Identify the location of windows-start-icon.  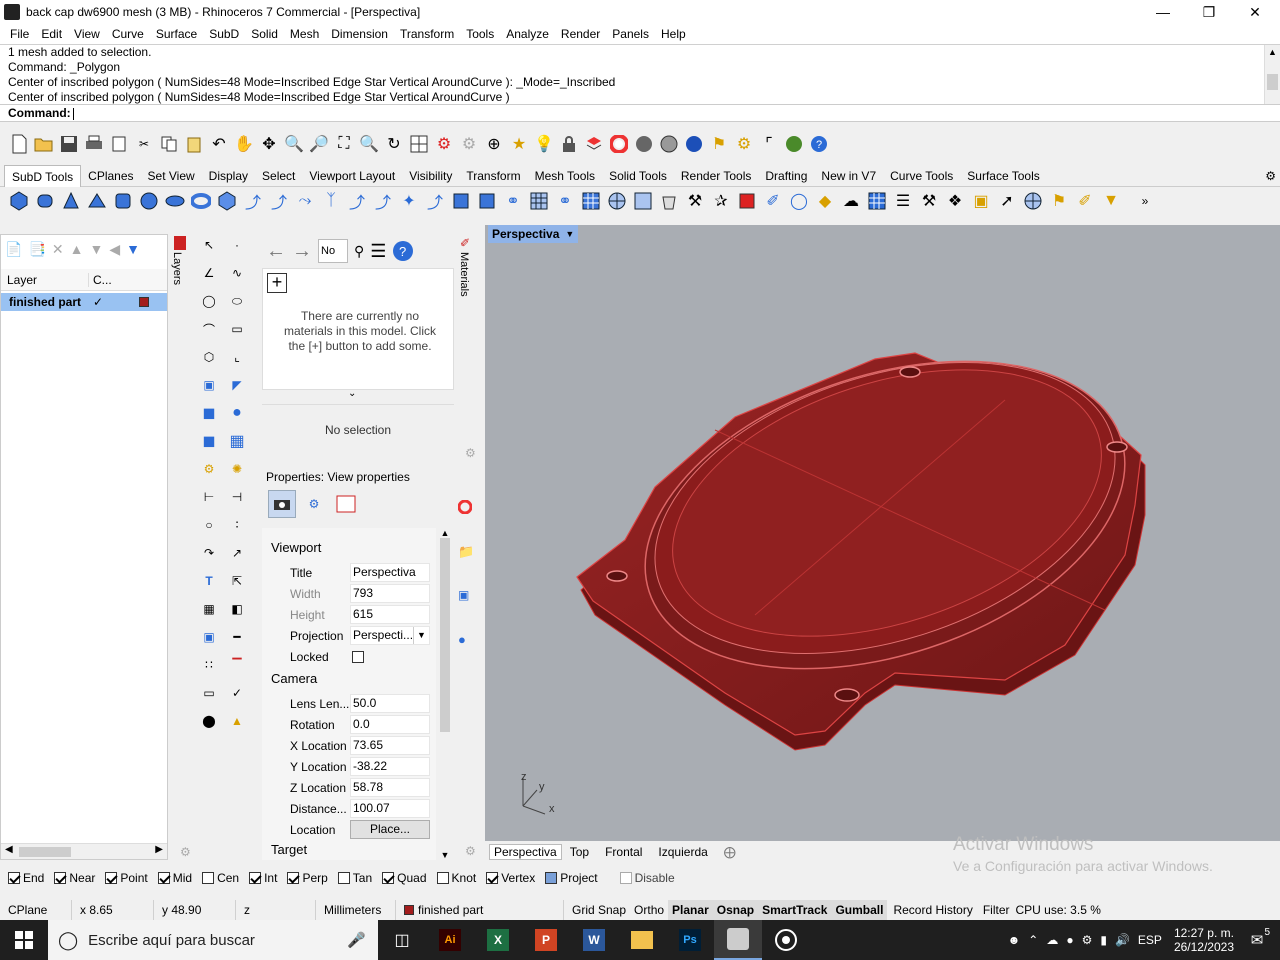
(24, 940).